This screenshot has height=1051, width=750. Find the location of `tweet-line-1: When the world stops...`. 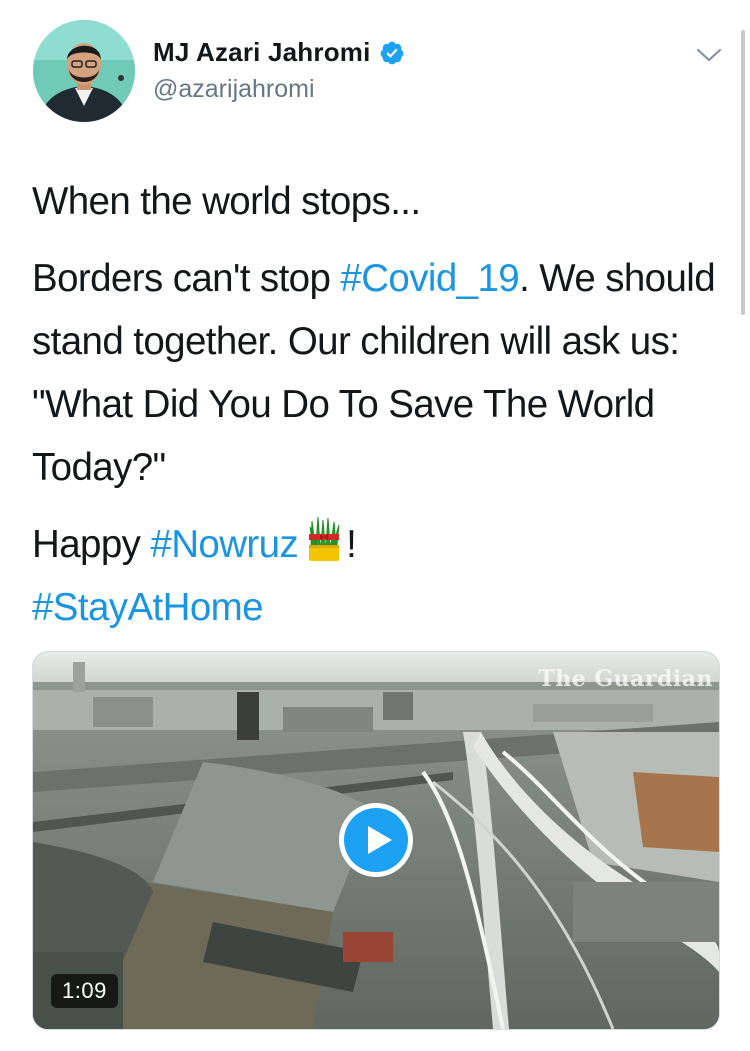

tweet-line-1: When the world stops... is located at coordinates (226, 201).